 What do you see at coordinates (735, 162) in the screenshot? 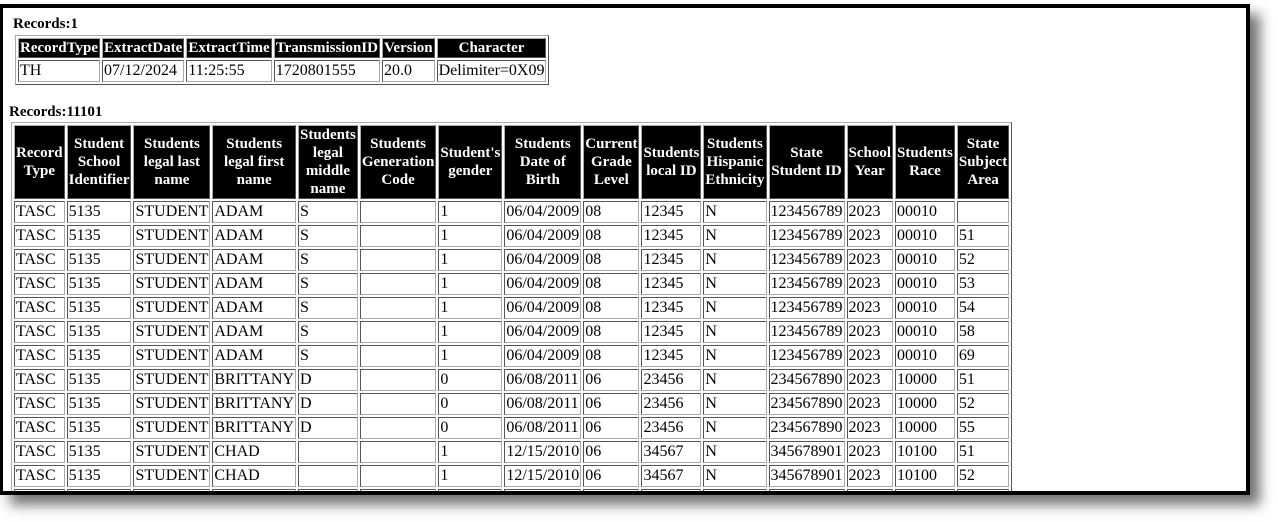
I see `column-header-hispanic-ethnicity: Students Hispanic Ethnicity` at bounding box center [735, 162].